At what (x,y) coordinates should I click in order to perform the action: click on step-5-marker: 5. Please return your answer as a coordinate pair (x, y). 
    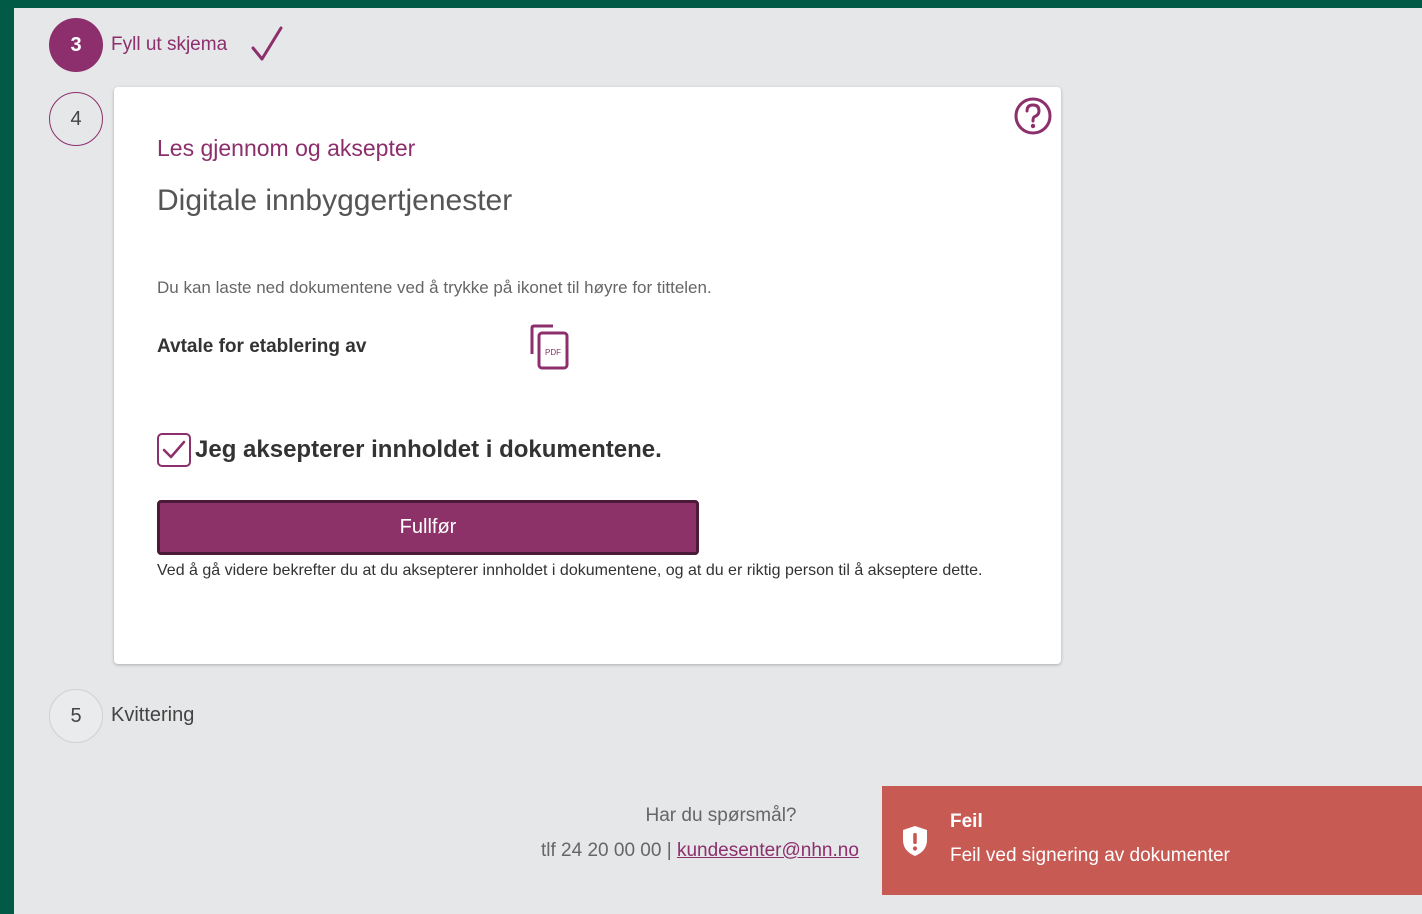
    Looking at the image, I should click on (76, 716).